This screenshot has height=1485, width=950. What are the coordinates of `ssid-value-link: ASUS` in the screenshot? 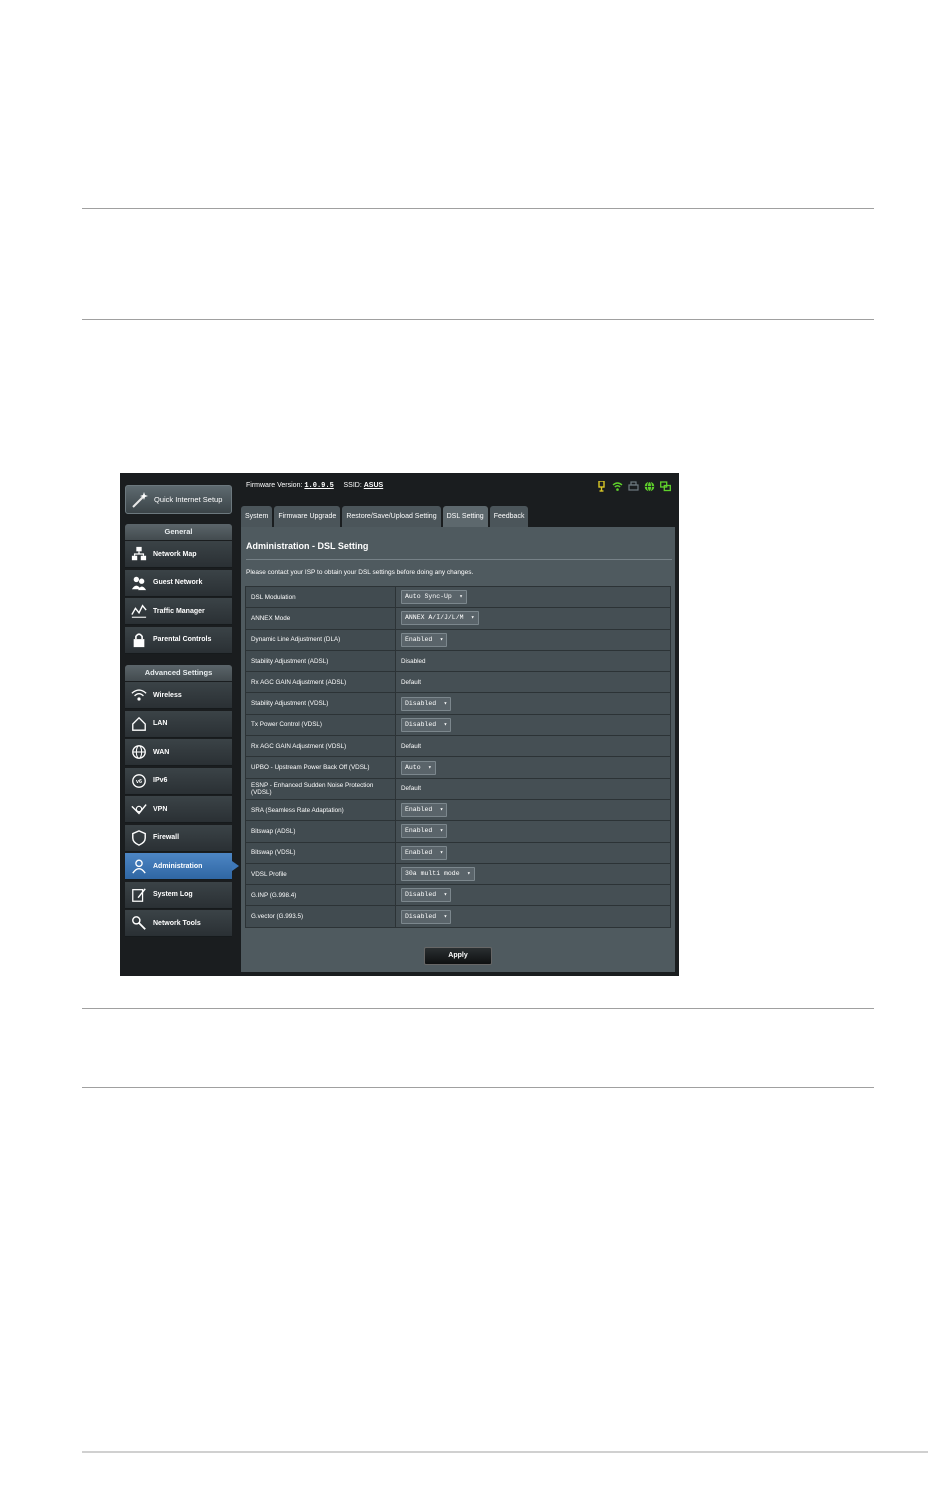 It's located at (373, 485).